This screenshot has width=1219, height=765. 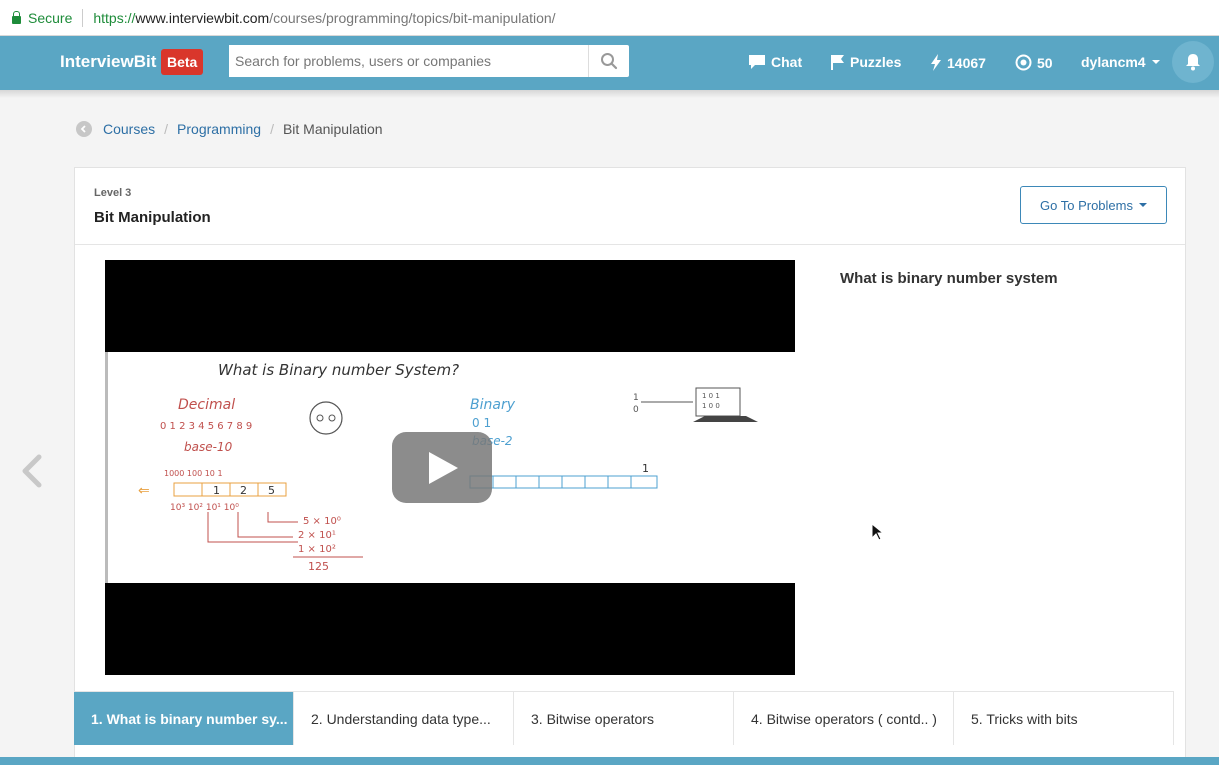 What do you see at coordinates (50, 17) in the screenshot?
I see `secure-label: Secure` at bounding box center [50, 17].